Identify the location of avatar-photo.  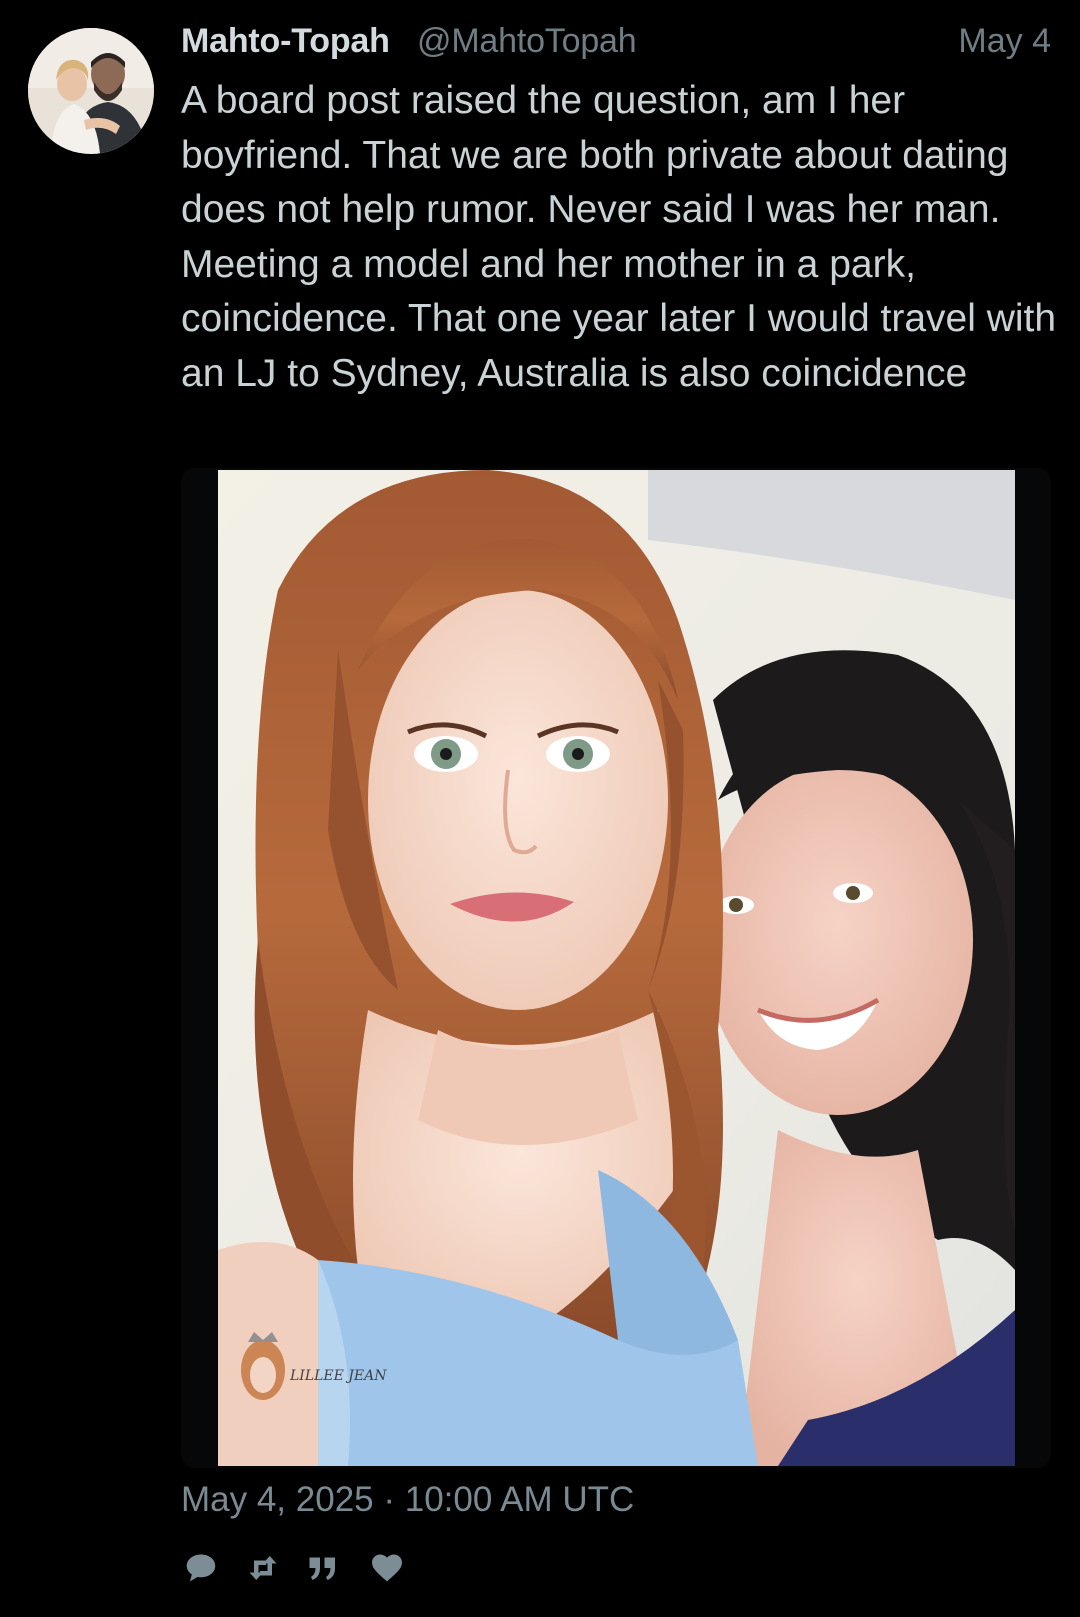
(91, 91).